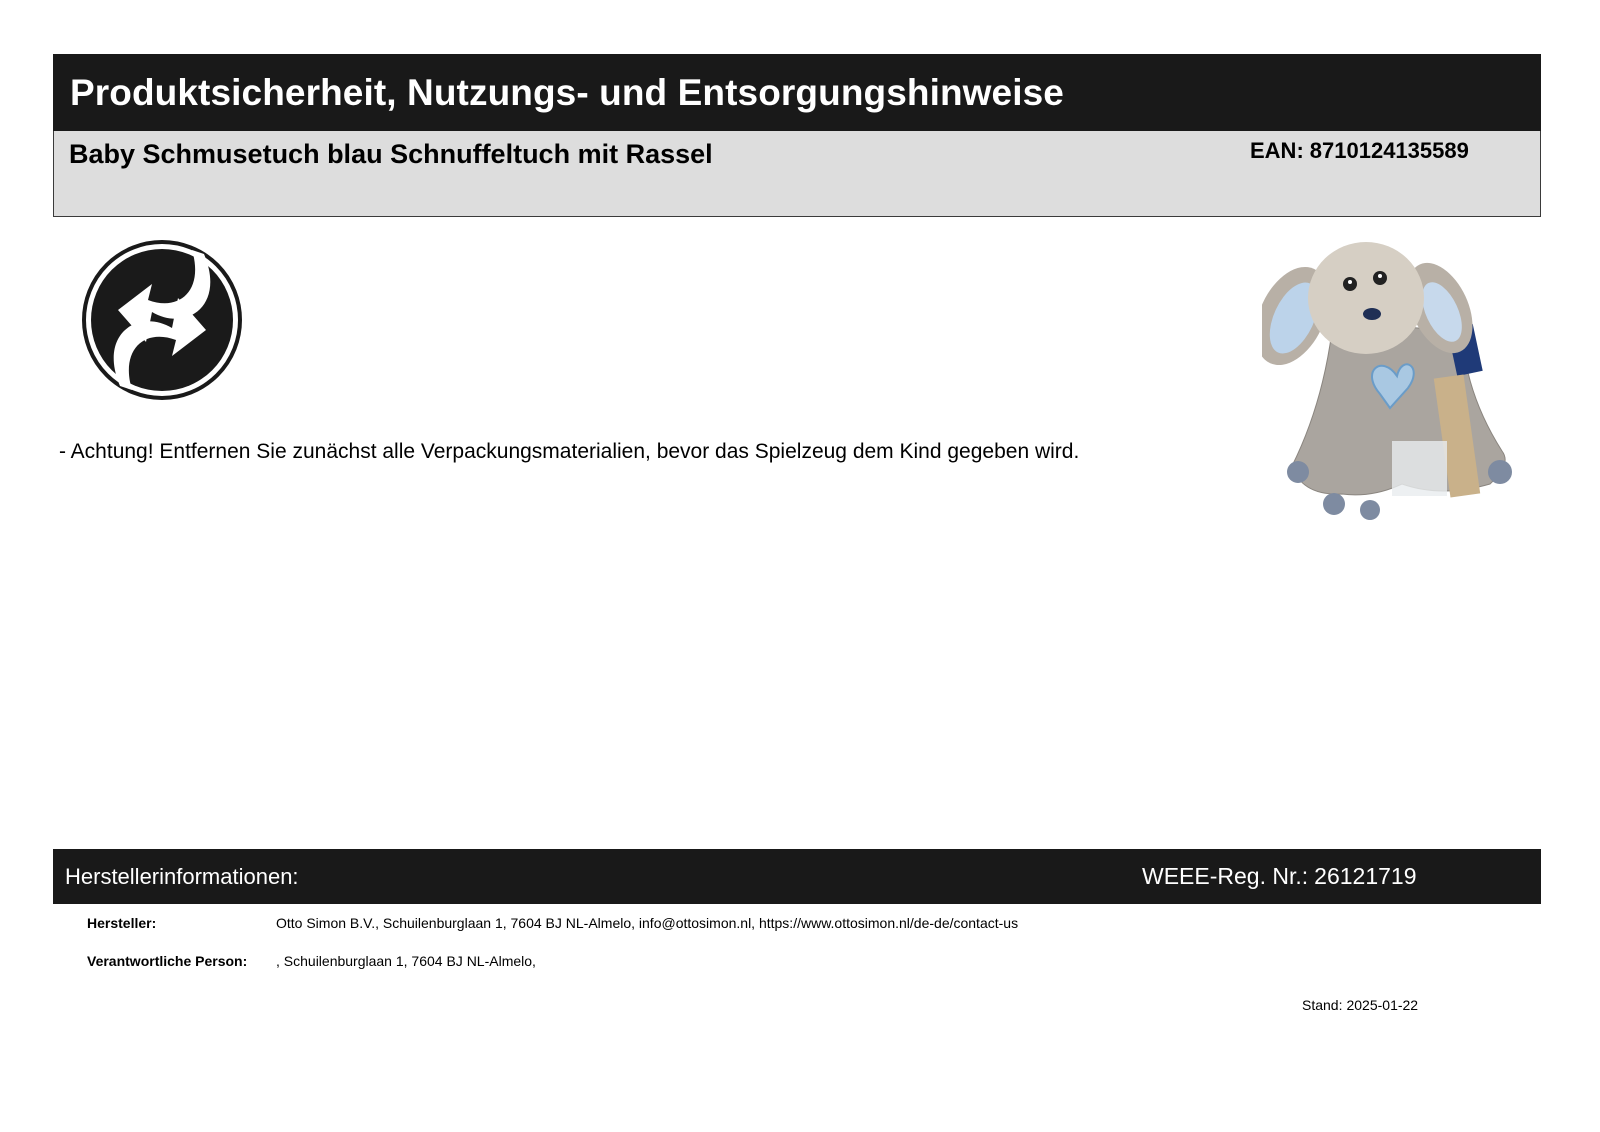 The image size is (1600, 1132). Describe the element at coordinates (122, 923) in the screenshot. I see `manufacturer-label: Hersteller:` at that location.